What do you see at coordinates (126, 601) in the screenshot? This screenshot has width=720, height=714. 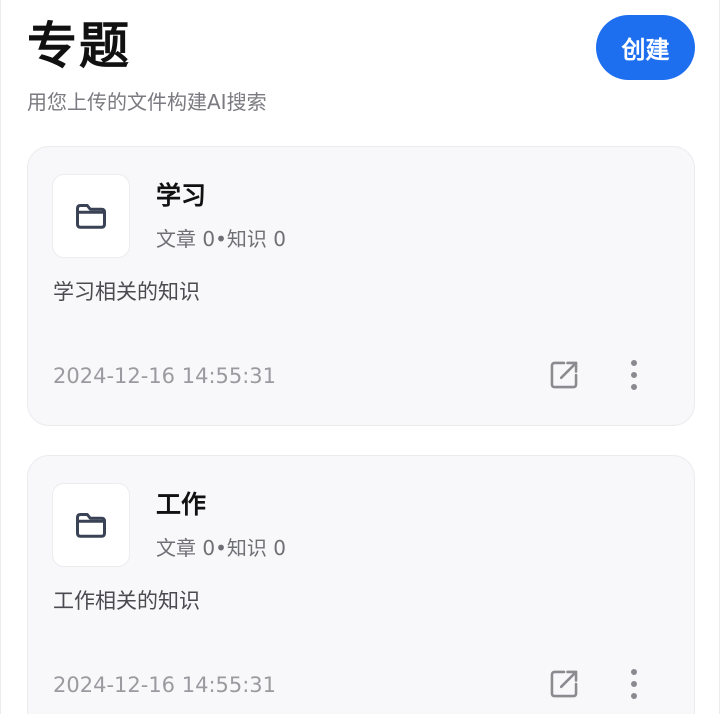 I see `topic-description: 工作相关的知识` at bounding box center [126, 601].